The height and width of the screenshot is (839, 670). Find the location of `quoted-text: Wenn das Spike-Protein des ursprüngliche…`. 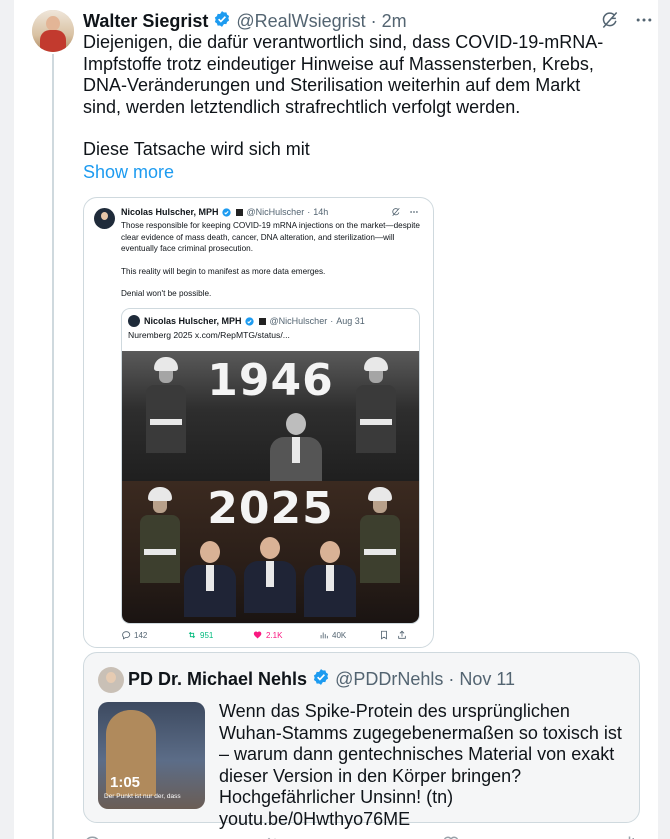

quoted-text: Wenn das Spike-Protein des ursprüngliche… is located at coordinates (420, 765).